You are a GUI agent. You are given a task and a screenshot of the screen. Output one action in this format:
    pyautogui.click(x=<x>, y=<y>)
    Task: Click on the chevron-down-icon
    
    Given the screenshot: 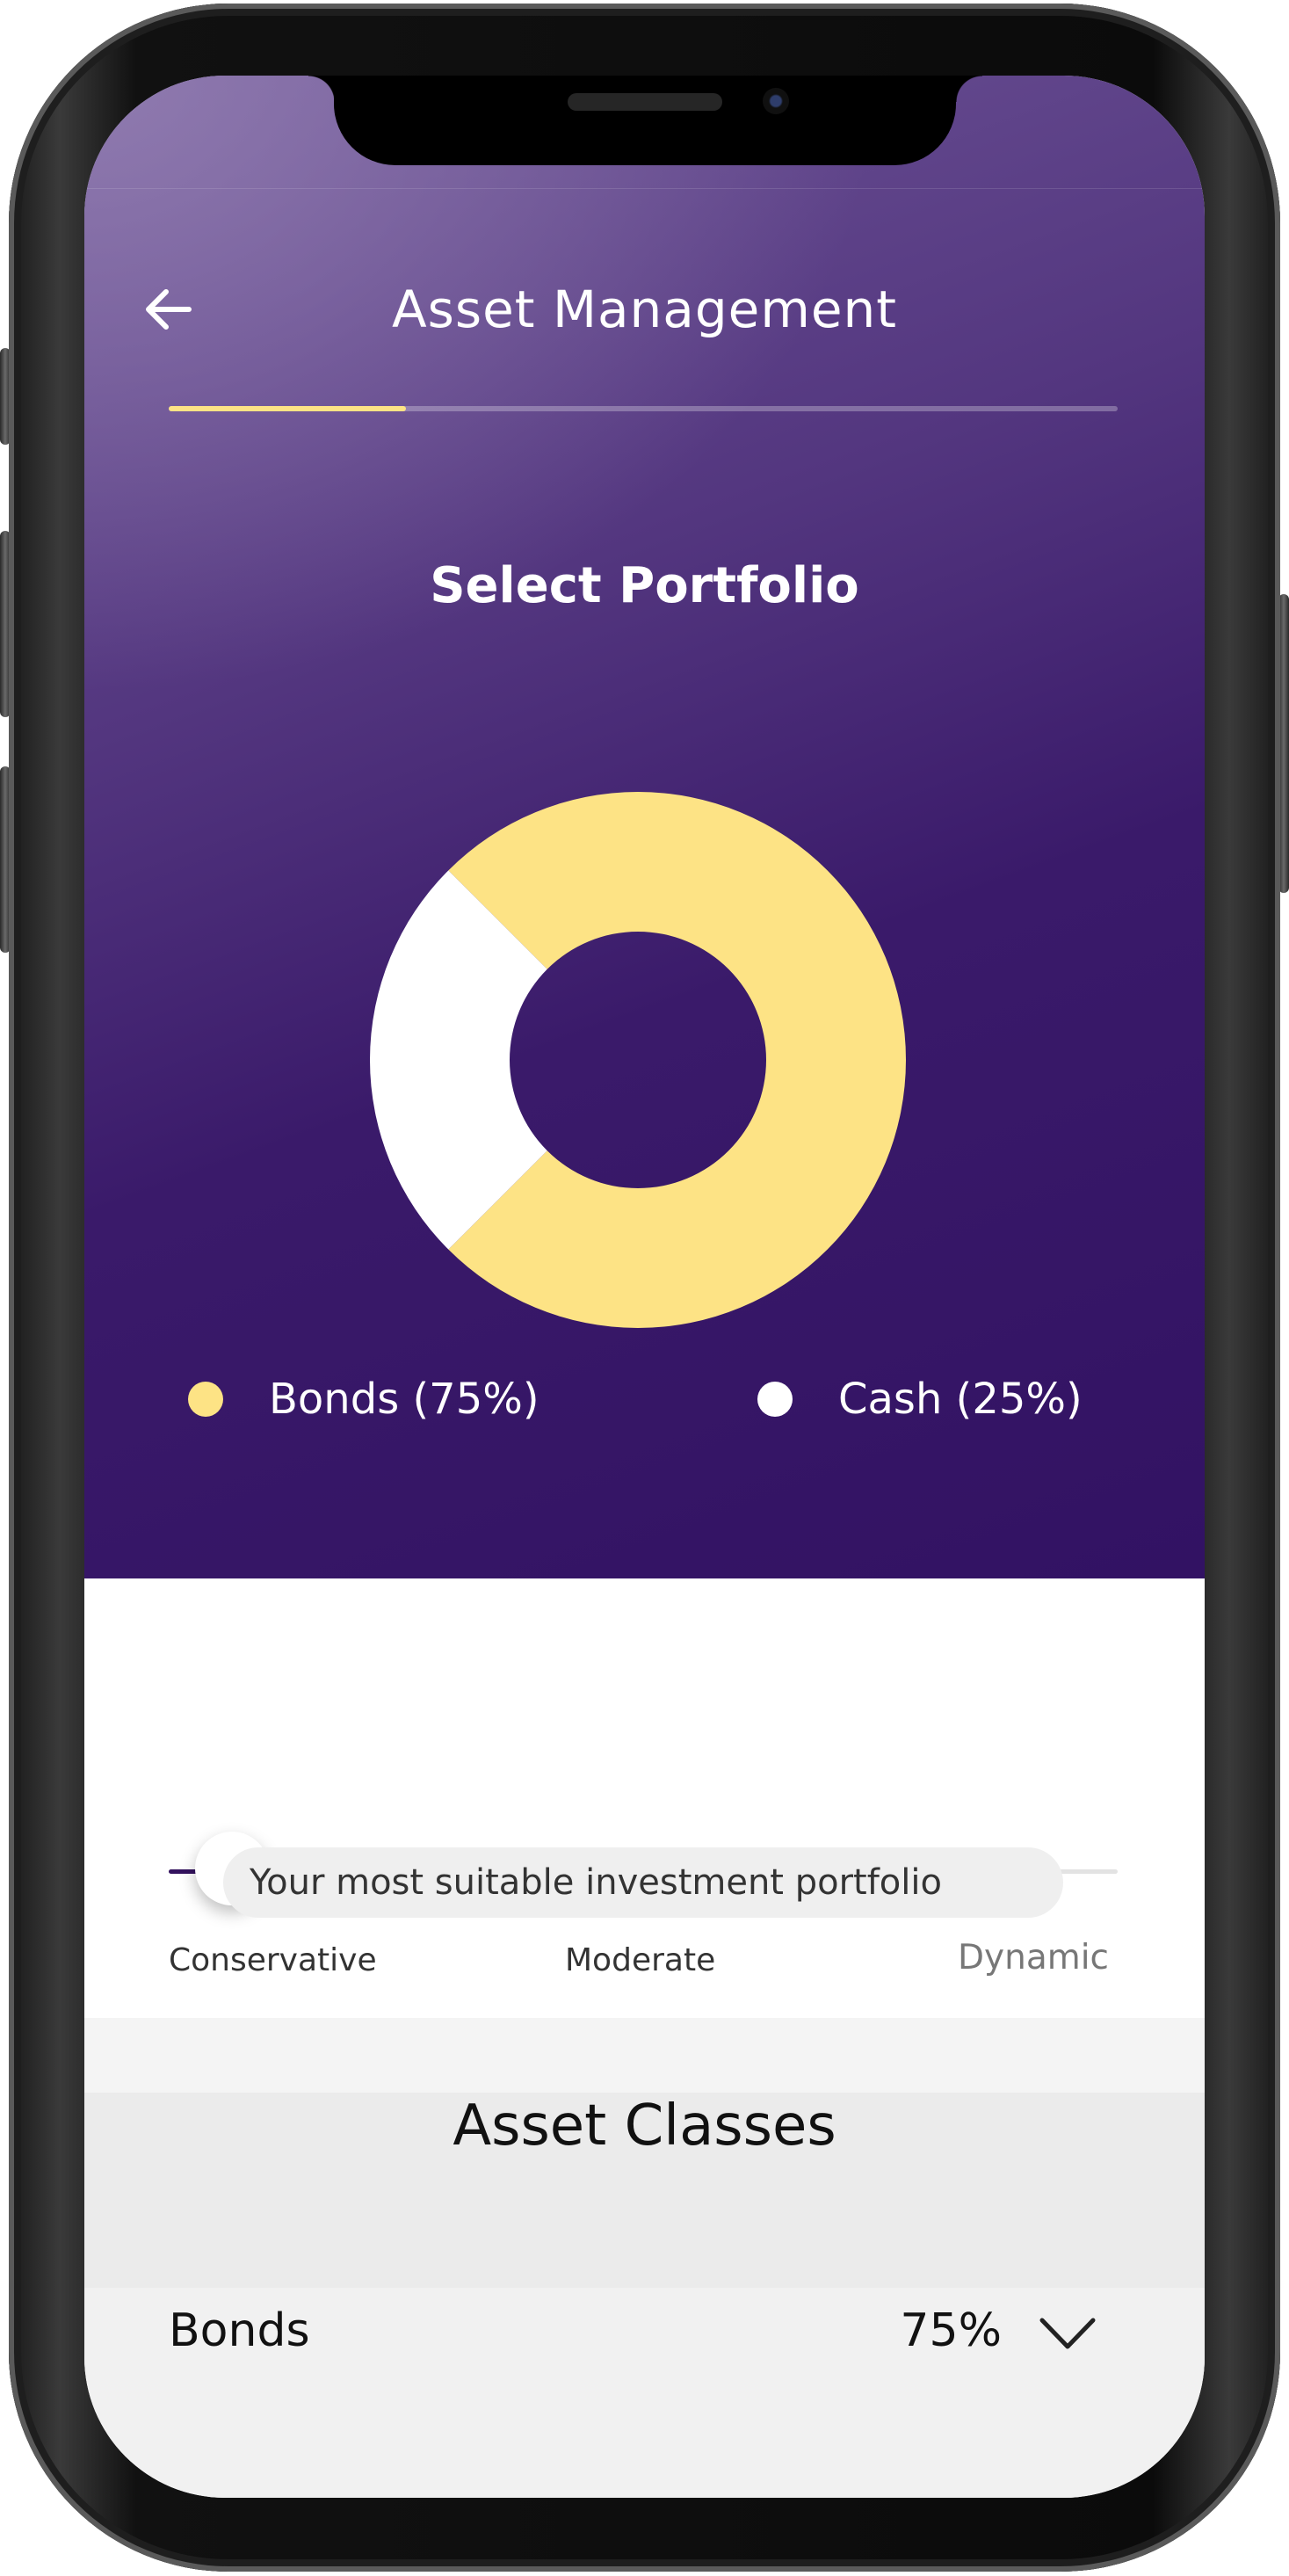 What is the action you would take?
    pyautogui.click(x=1067, y=2333)
    